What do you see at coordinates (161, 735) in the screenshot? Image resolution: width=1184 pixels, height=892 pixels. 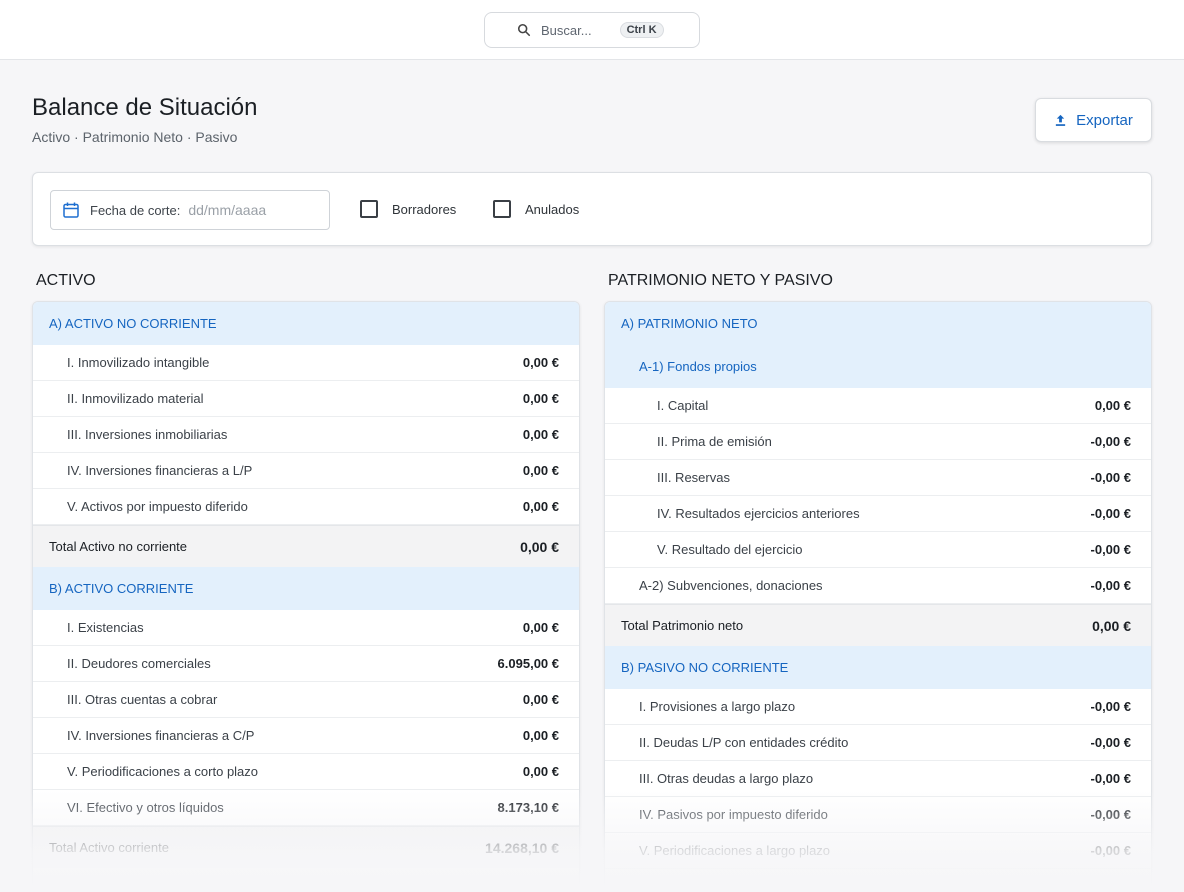 I see `row-label: IV. Inversiones financieras a C/P` at bounding box center [161, 735].